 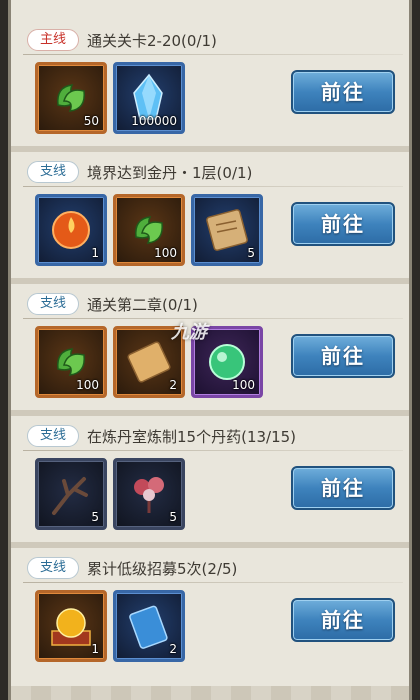 What do you see at coordinates (110, 101) in the screenshot?
I see `reward-list: 50 100000` at bounding box center [110, 101].